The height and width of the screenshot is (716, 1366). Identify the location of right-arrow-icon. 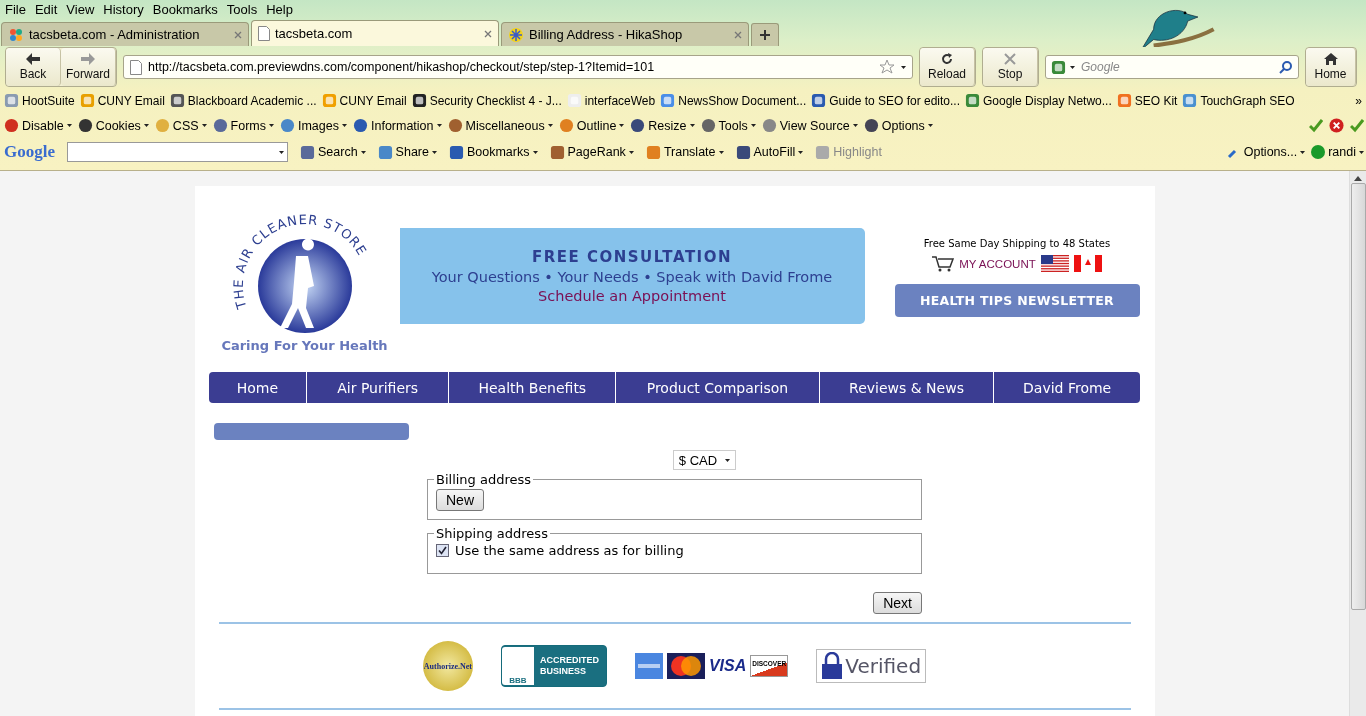
(88, 59).